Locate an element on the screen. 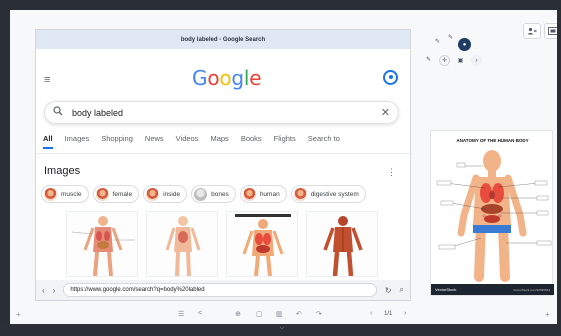 The height and width of the screenshot is (336, 561). browser-titlebar: body labeled - Google Search is located at coordinates (223, 39).